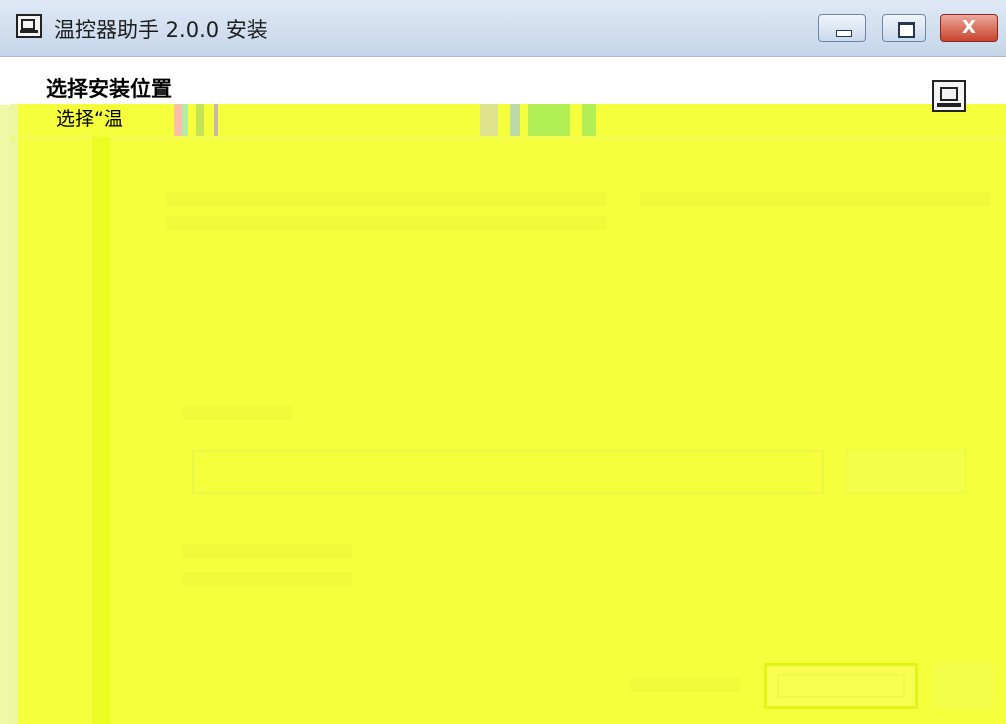 The width and height of the screenshot is (1006, 724). I want to click on back-button, so click(685, 685).